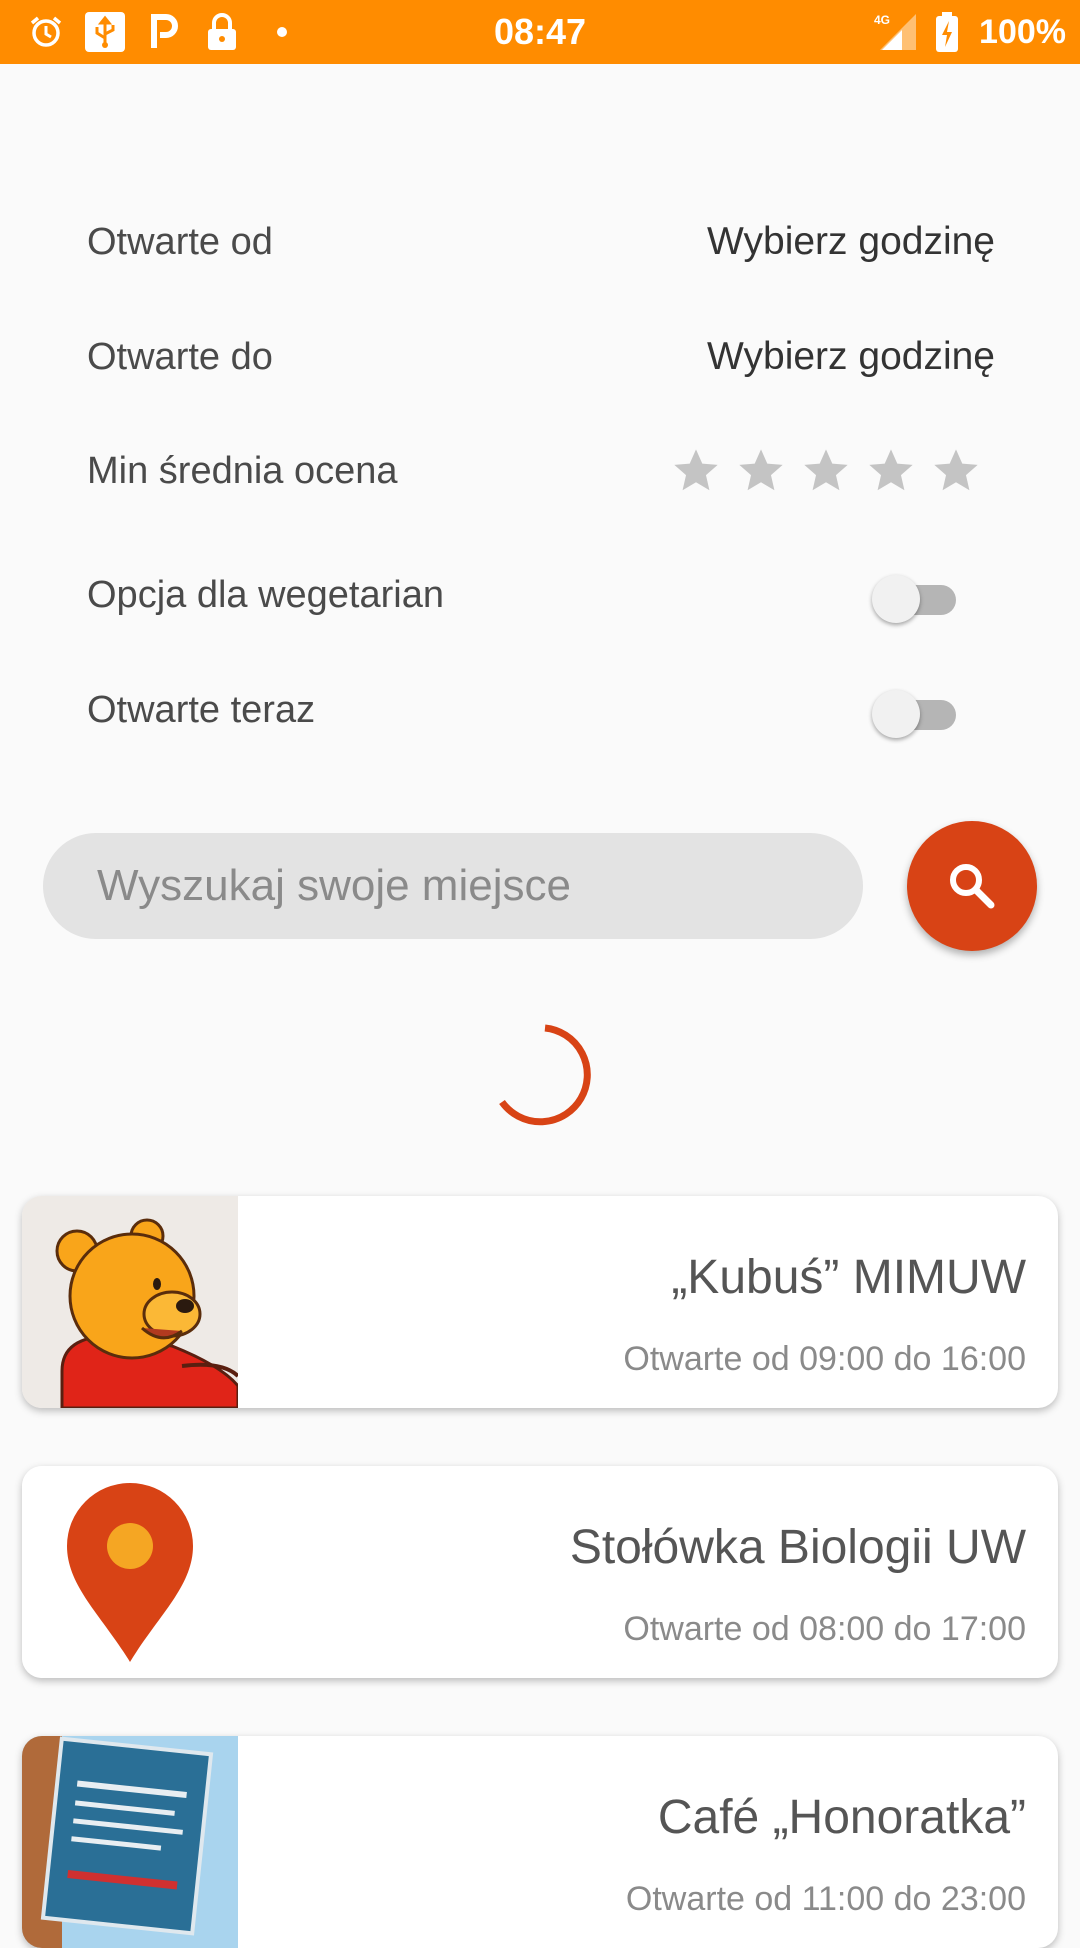  What do you see at coordinates (180, 357) in the screenshot?
I see `open-to-label: Otwarte do` at bounding box center [180, 357].